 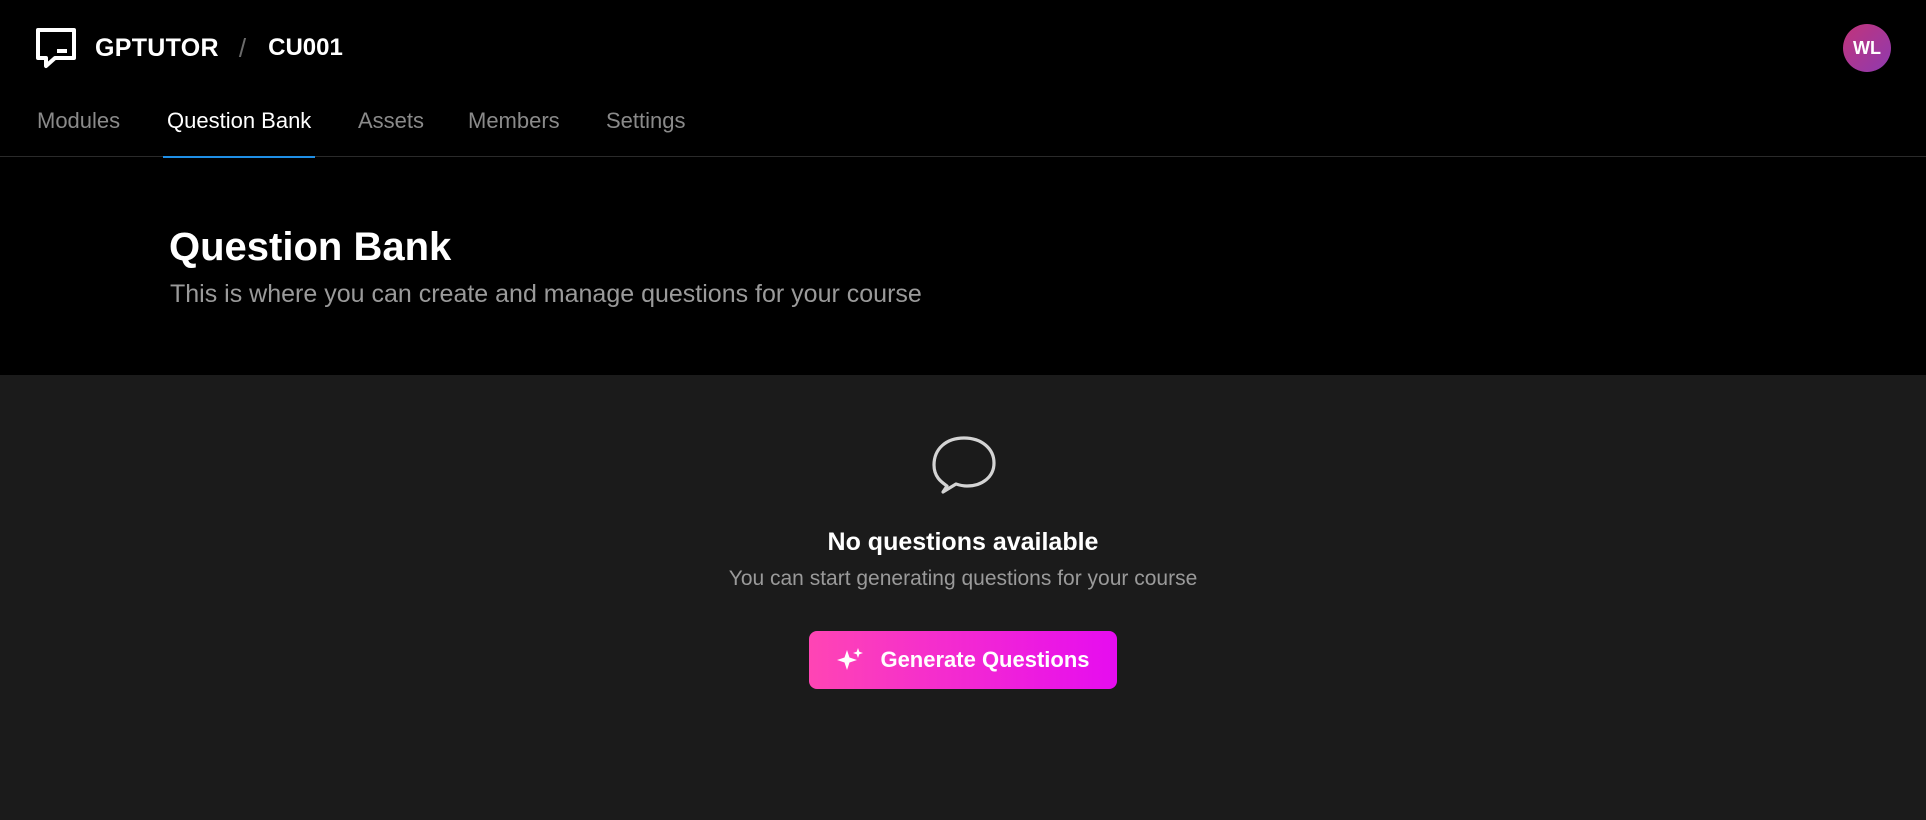 I want to click on tab-settings: Settings, so click(x=646, y=126).